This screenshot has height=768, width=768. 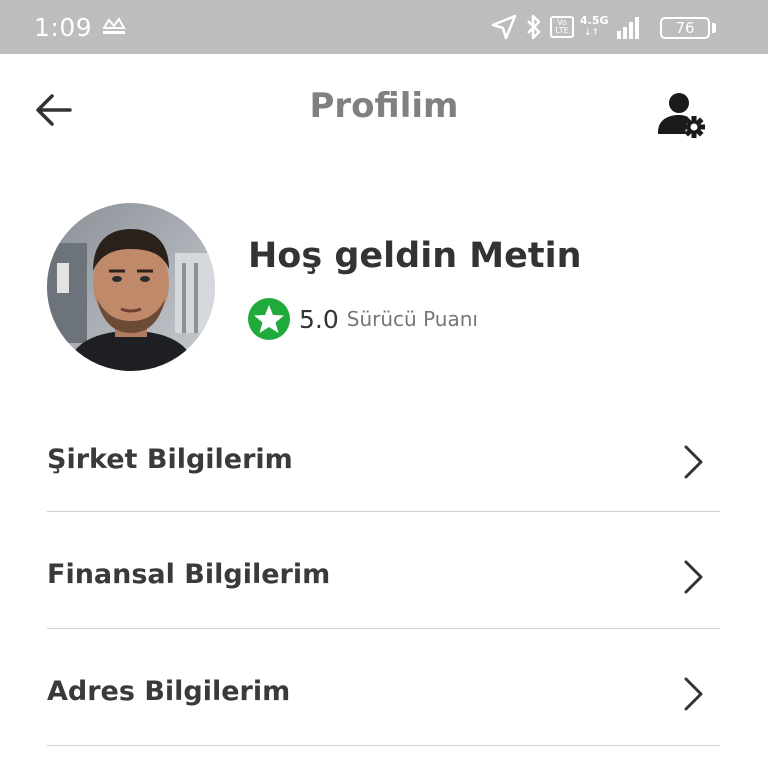 I want to click on menu-item-address-info: Adres Bilgilerim, so click(x=383, y=687).